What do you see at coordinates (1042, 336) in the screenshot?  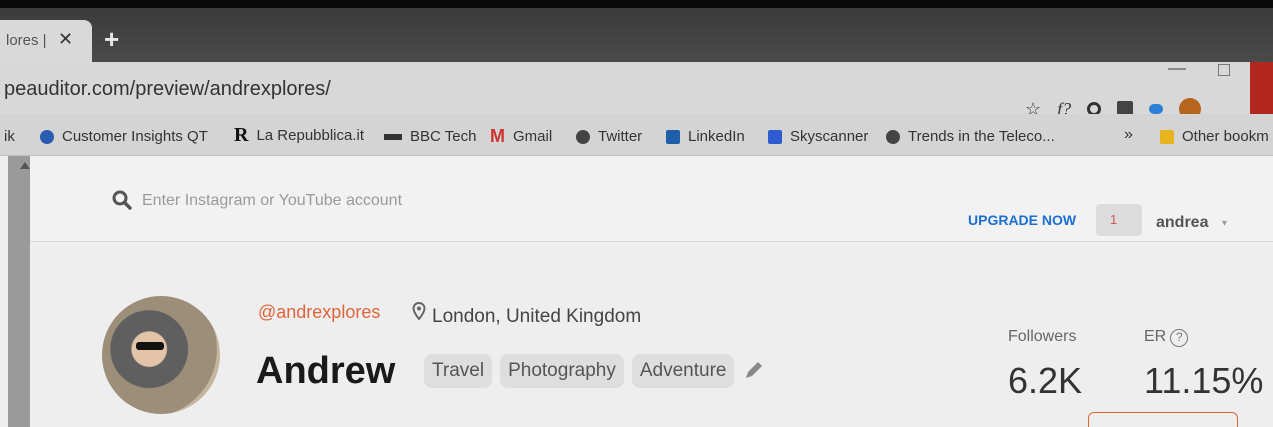 I see `followers-label: Followers` at bounding box center [1042, 336].